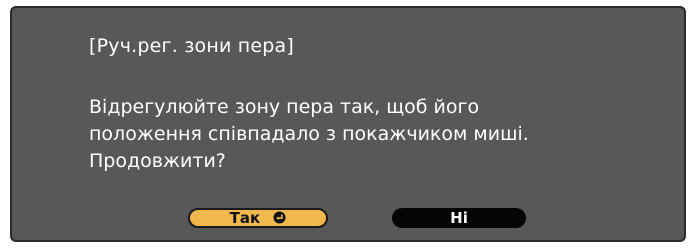  I want to click on dialog-title: [Руч.рег. зони пера], so click(191, 46).